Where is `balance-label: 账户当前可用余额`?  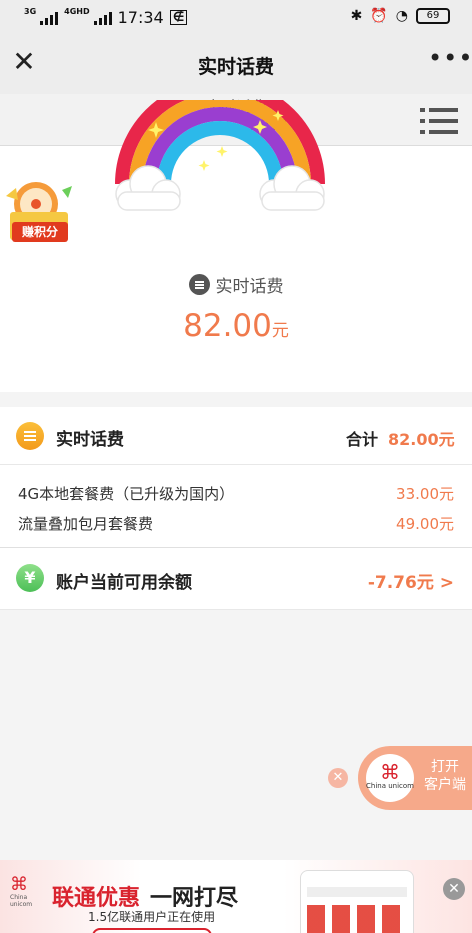 balance-label: 账户当前可用余额 is located at coordinates (124, 580).